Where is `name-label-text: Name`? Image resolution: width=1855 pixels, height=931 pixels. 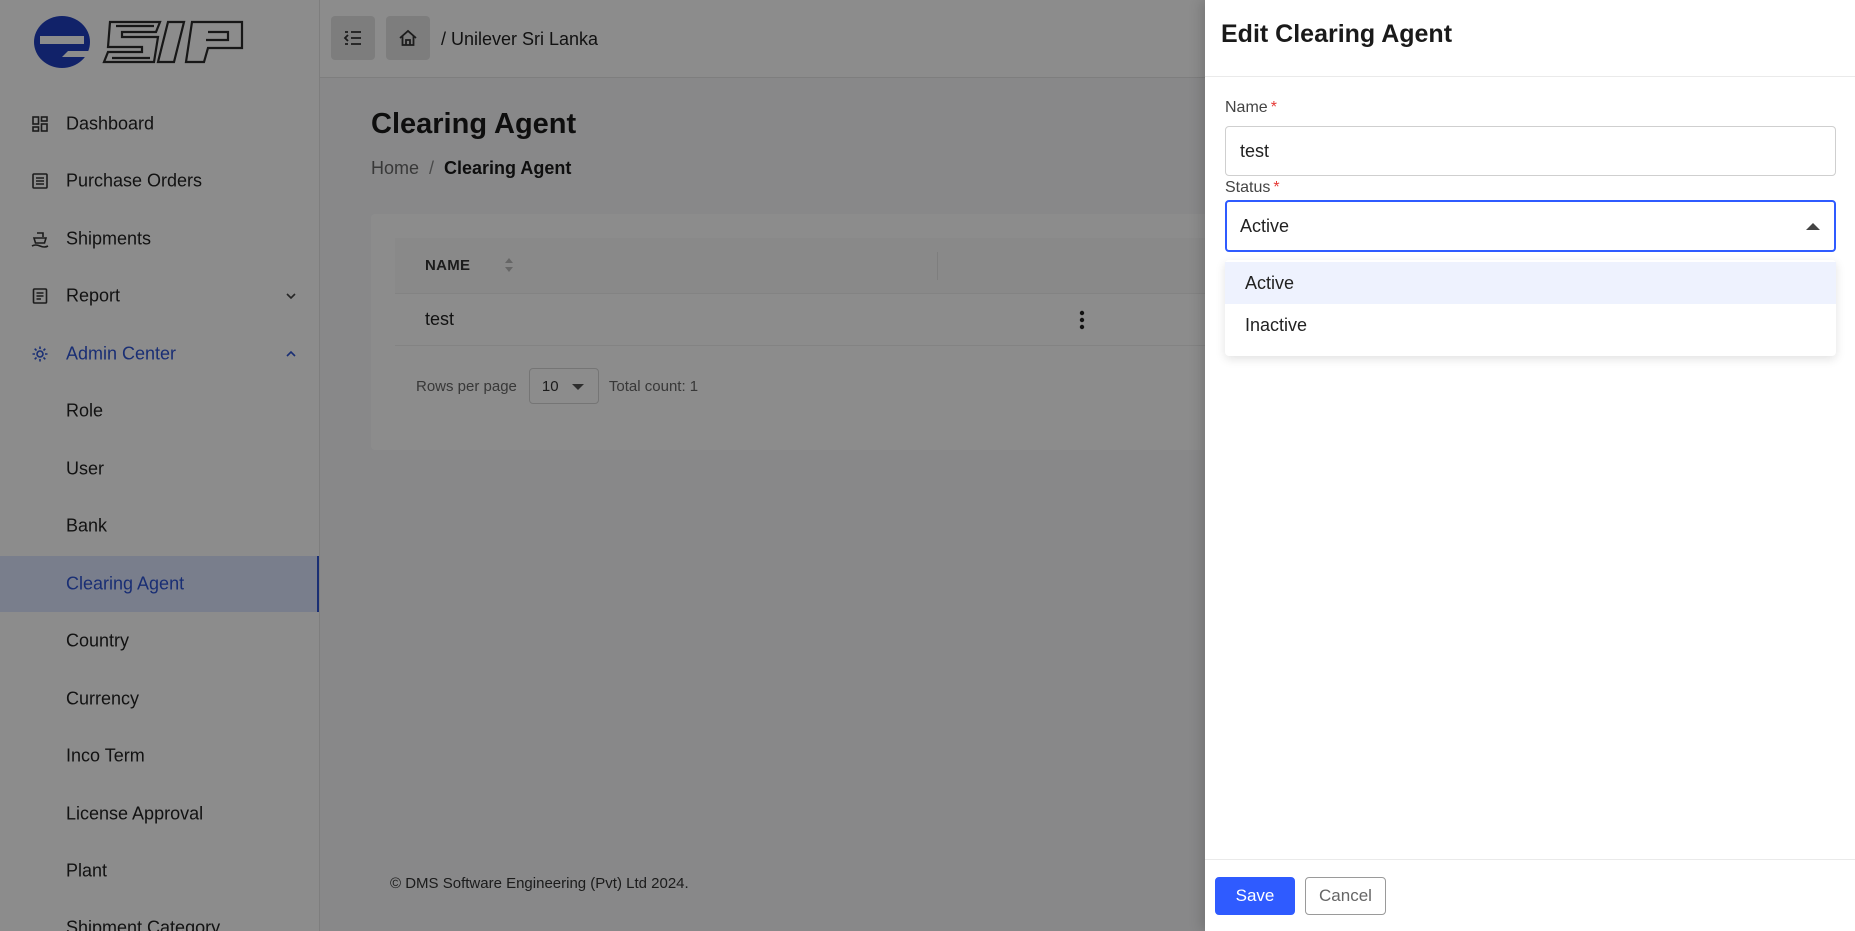 name-label-text: Name is located at coordinates (1246, 107).